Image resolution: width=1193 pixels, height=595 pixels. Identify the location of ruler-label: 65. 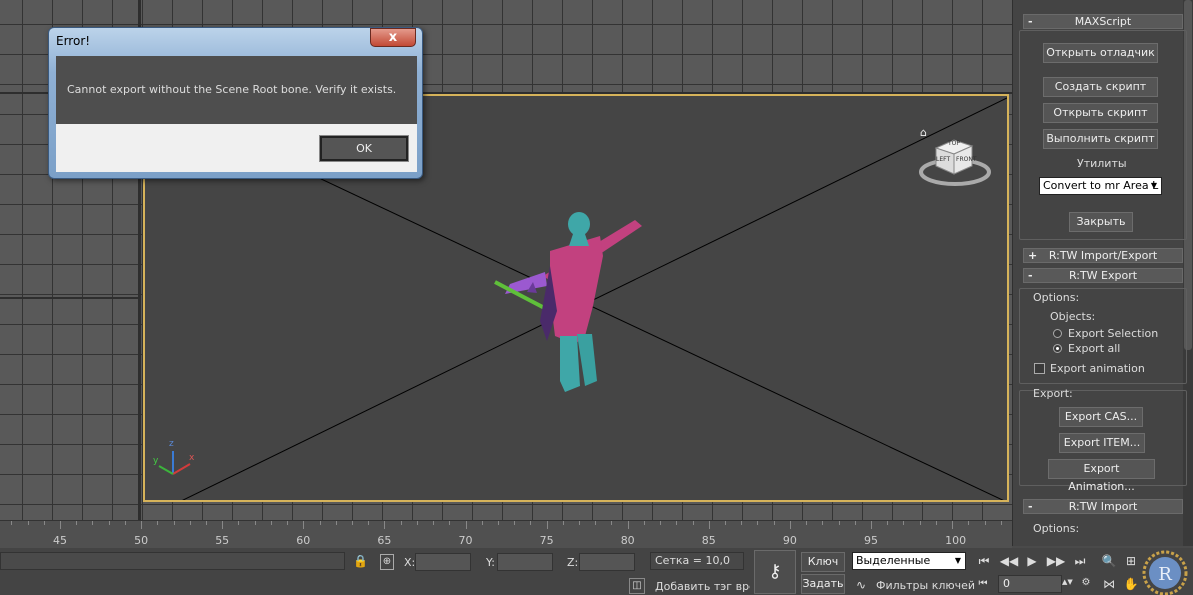
(384, 540).